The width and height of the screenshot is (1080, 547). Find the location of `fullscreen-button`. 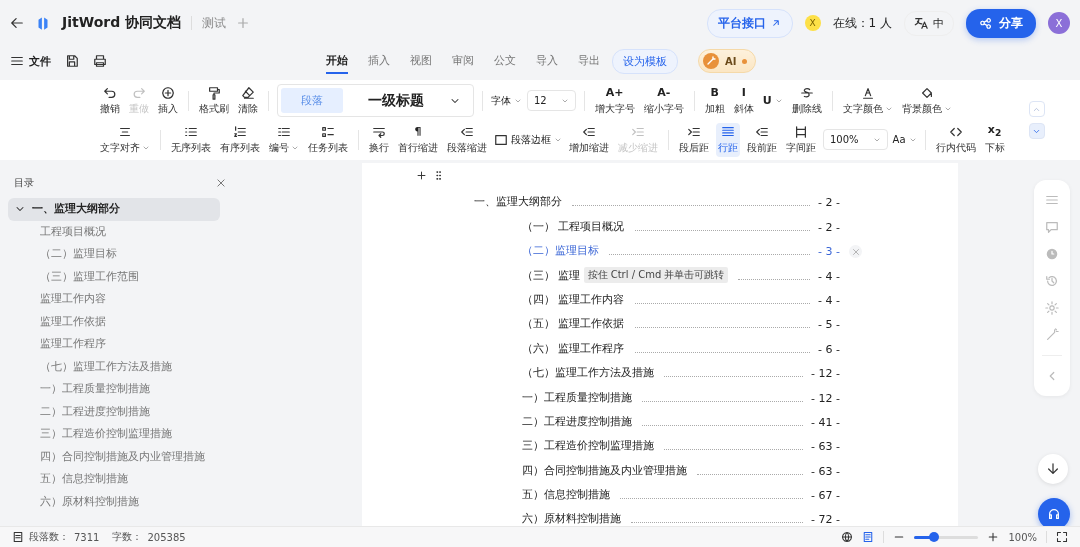

fullscreen-button is located at coordinates (1062, 537).